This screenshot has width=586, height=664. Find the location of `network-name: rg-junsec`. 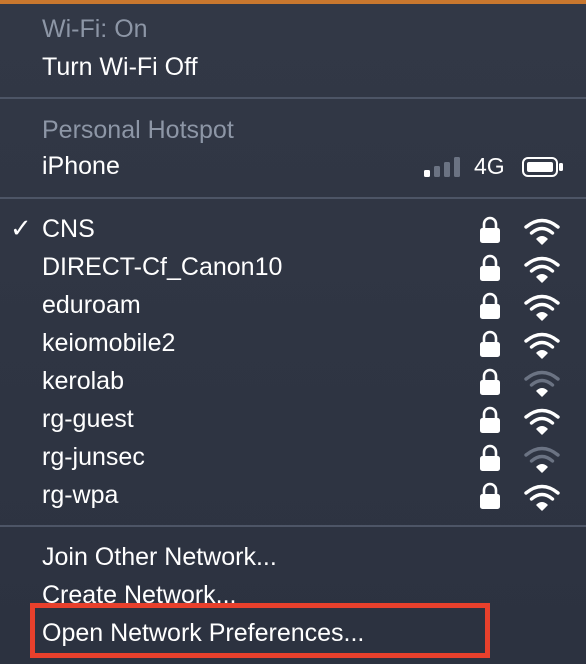

network-name: rg-junsec is located at coordinates (93, 457).